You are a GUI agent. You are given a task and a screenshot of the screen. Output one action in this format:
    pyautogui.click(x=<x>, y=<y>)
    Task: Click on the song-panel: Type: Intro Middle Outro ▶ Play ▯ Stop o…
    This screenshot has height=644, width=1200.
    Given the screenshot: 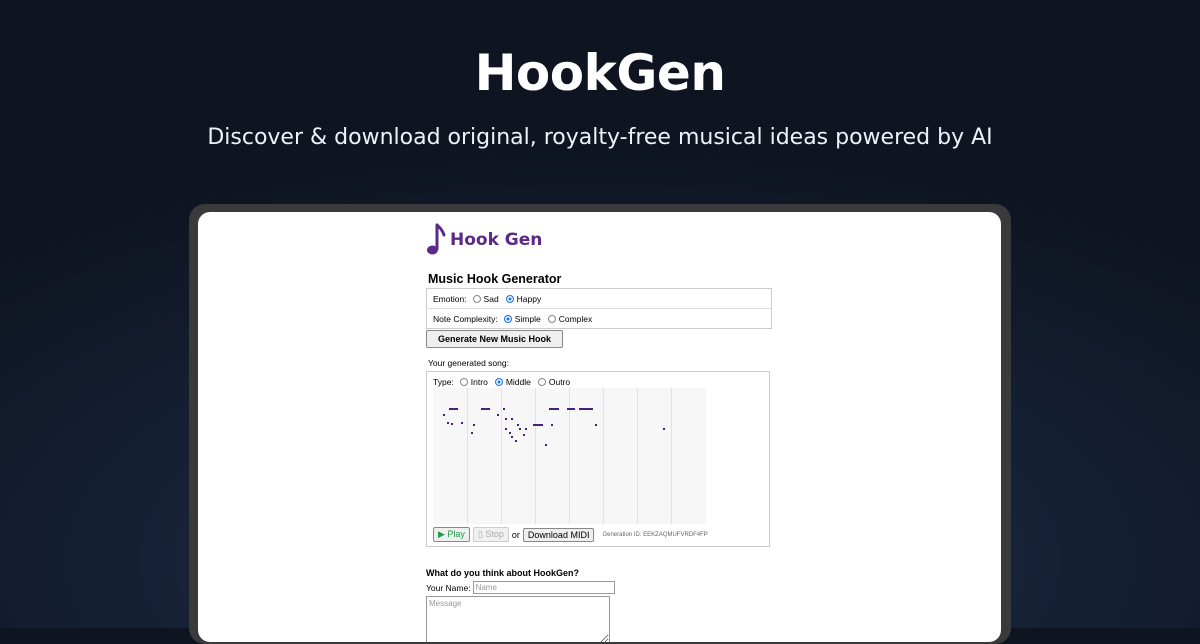 What is the action you would take?
    pyautogui.click(x=598, y=459)
    